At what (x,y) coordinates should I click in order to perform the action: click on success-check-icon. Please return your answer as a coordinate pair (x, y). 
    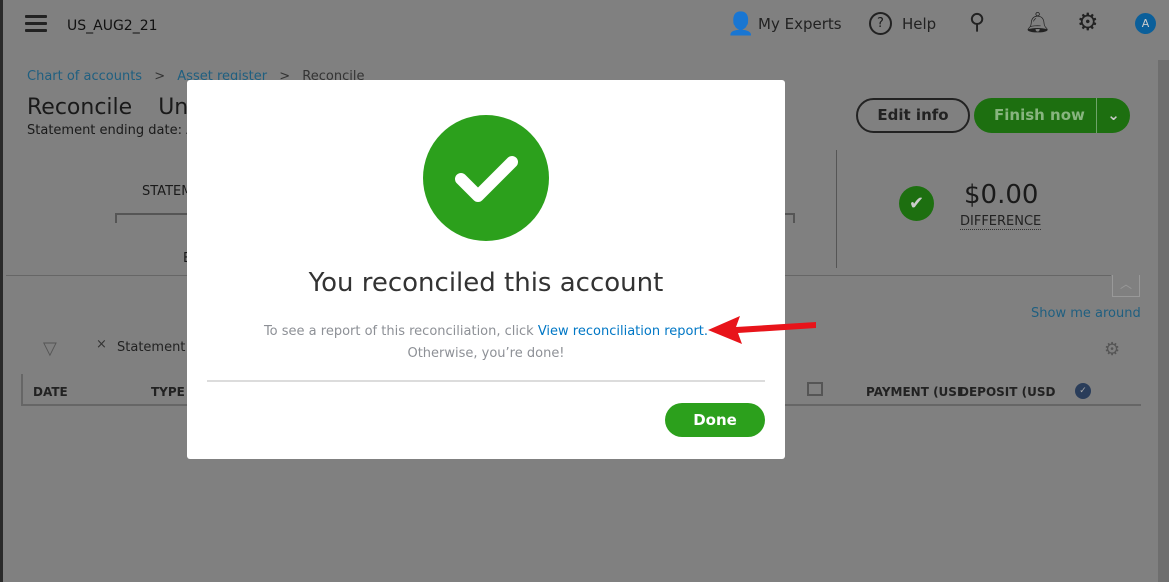
    Looking at the image, I should click on (486, 178).